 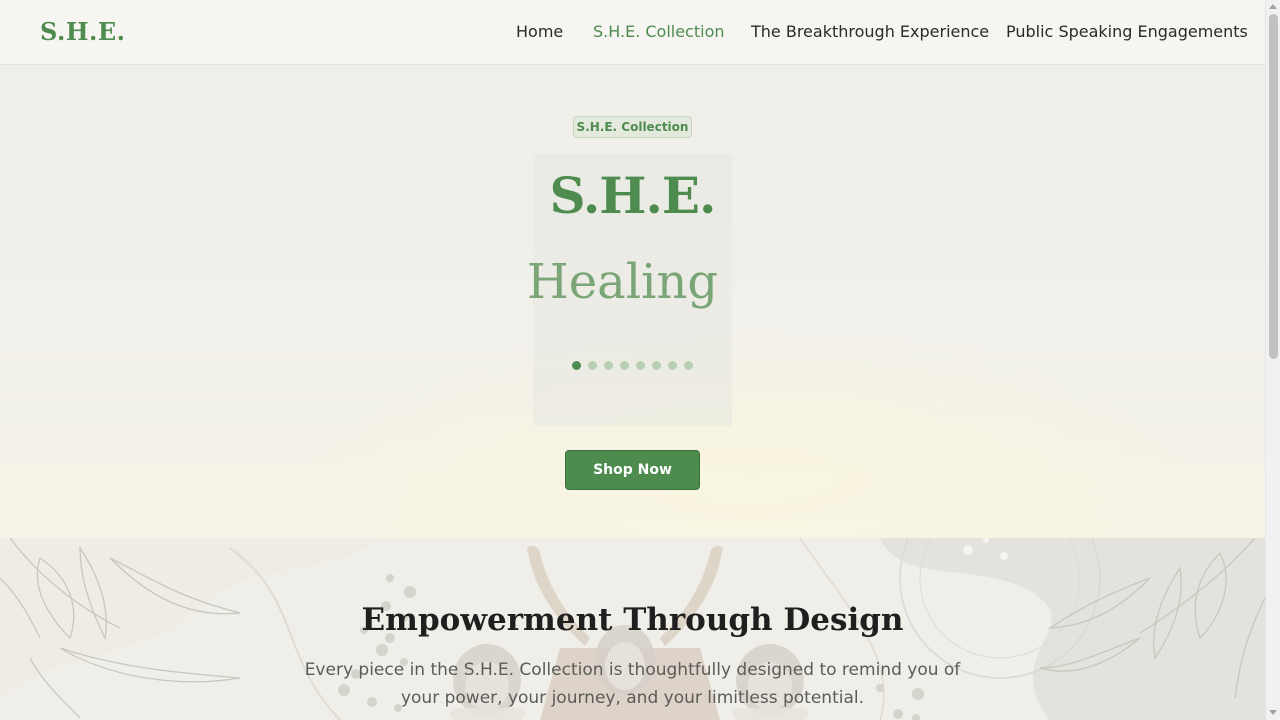 What do you see at coordinates (870, 31) in the screenshot?
I see `nav-item-breakthrough-experience: The Breakthrough Experience` at bounding box center [870, 31].